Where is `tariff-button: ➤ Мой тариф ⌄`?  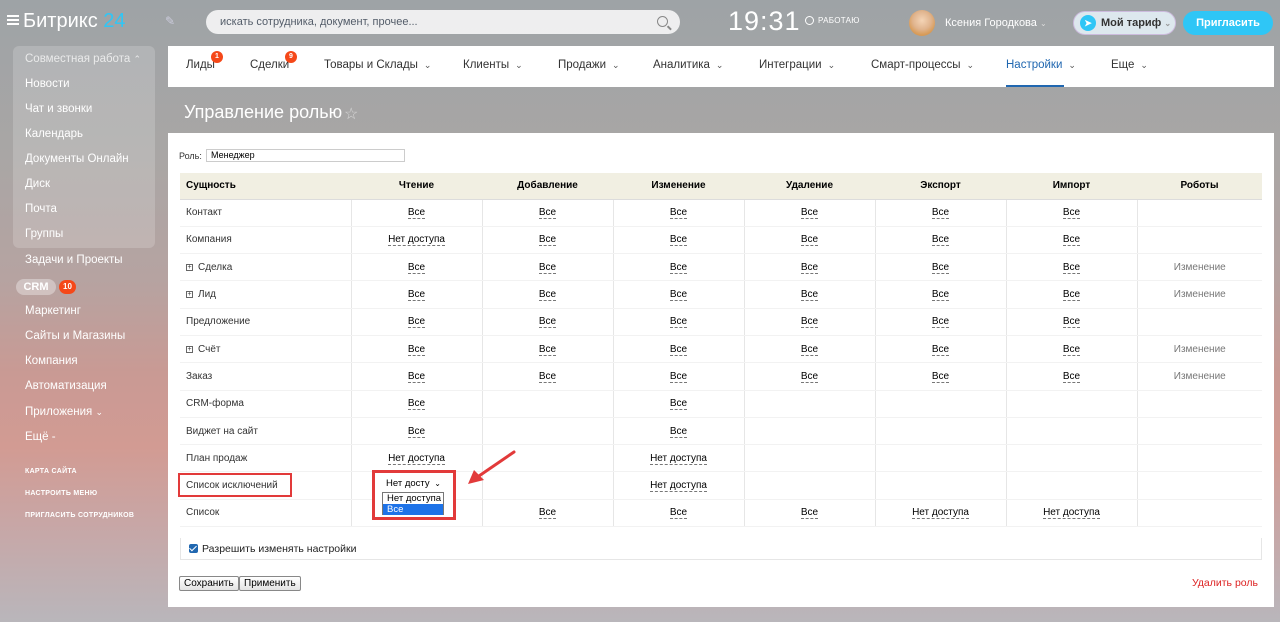
tariff-button: ➤ Мой тариф ⌄ is located at coordinates (1124, 23).